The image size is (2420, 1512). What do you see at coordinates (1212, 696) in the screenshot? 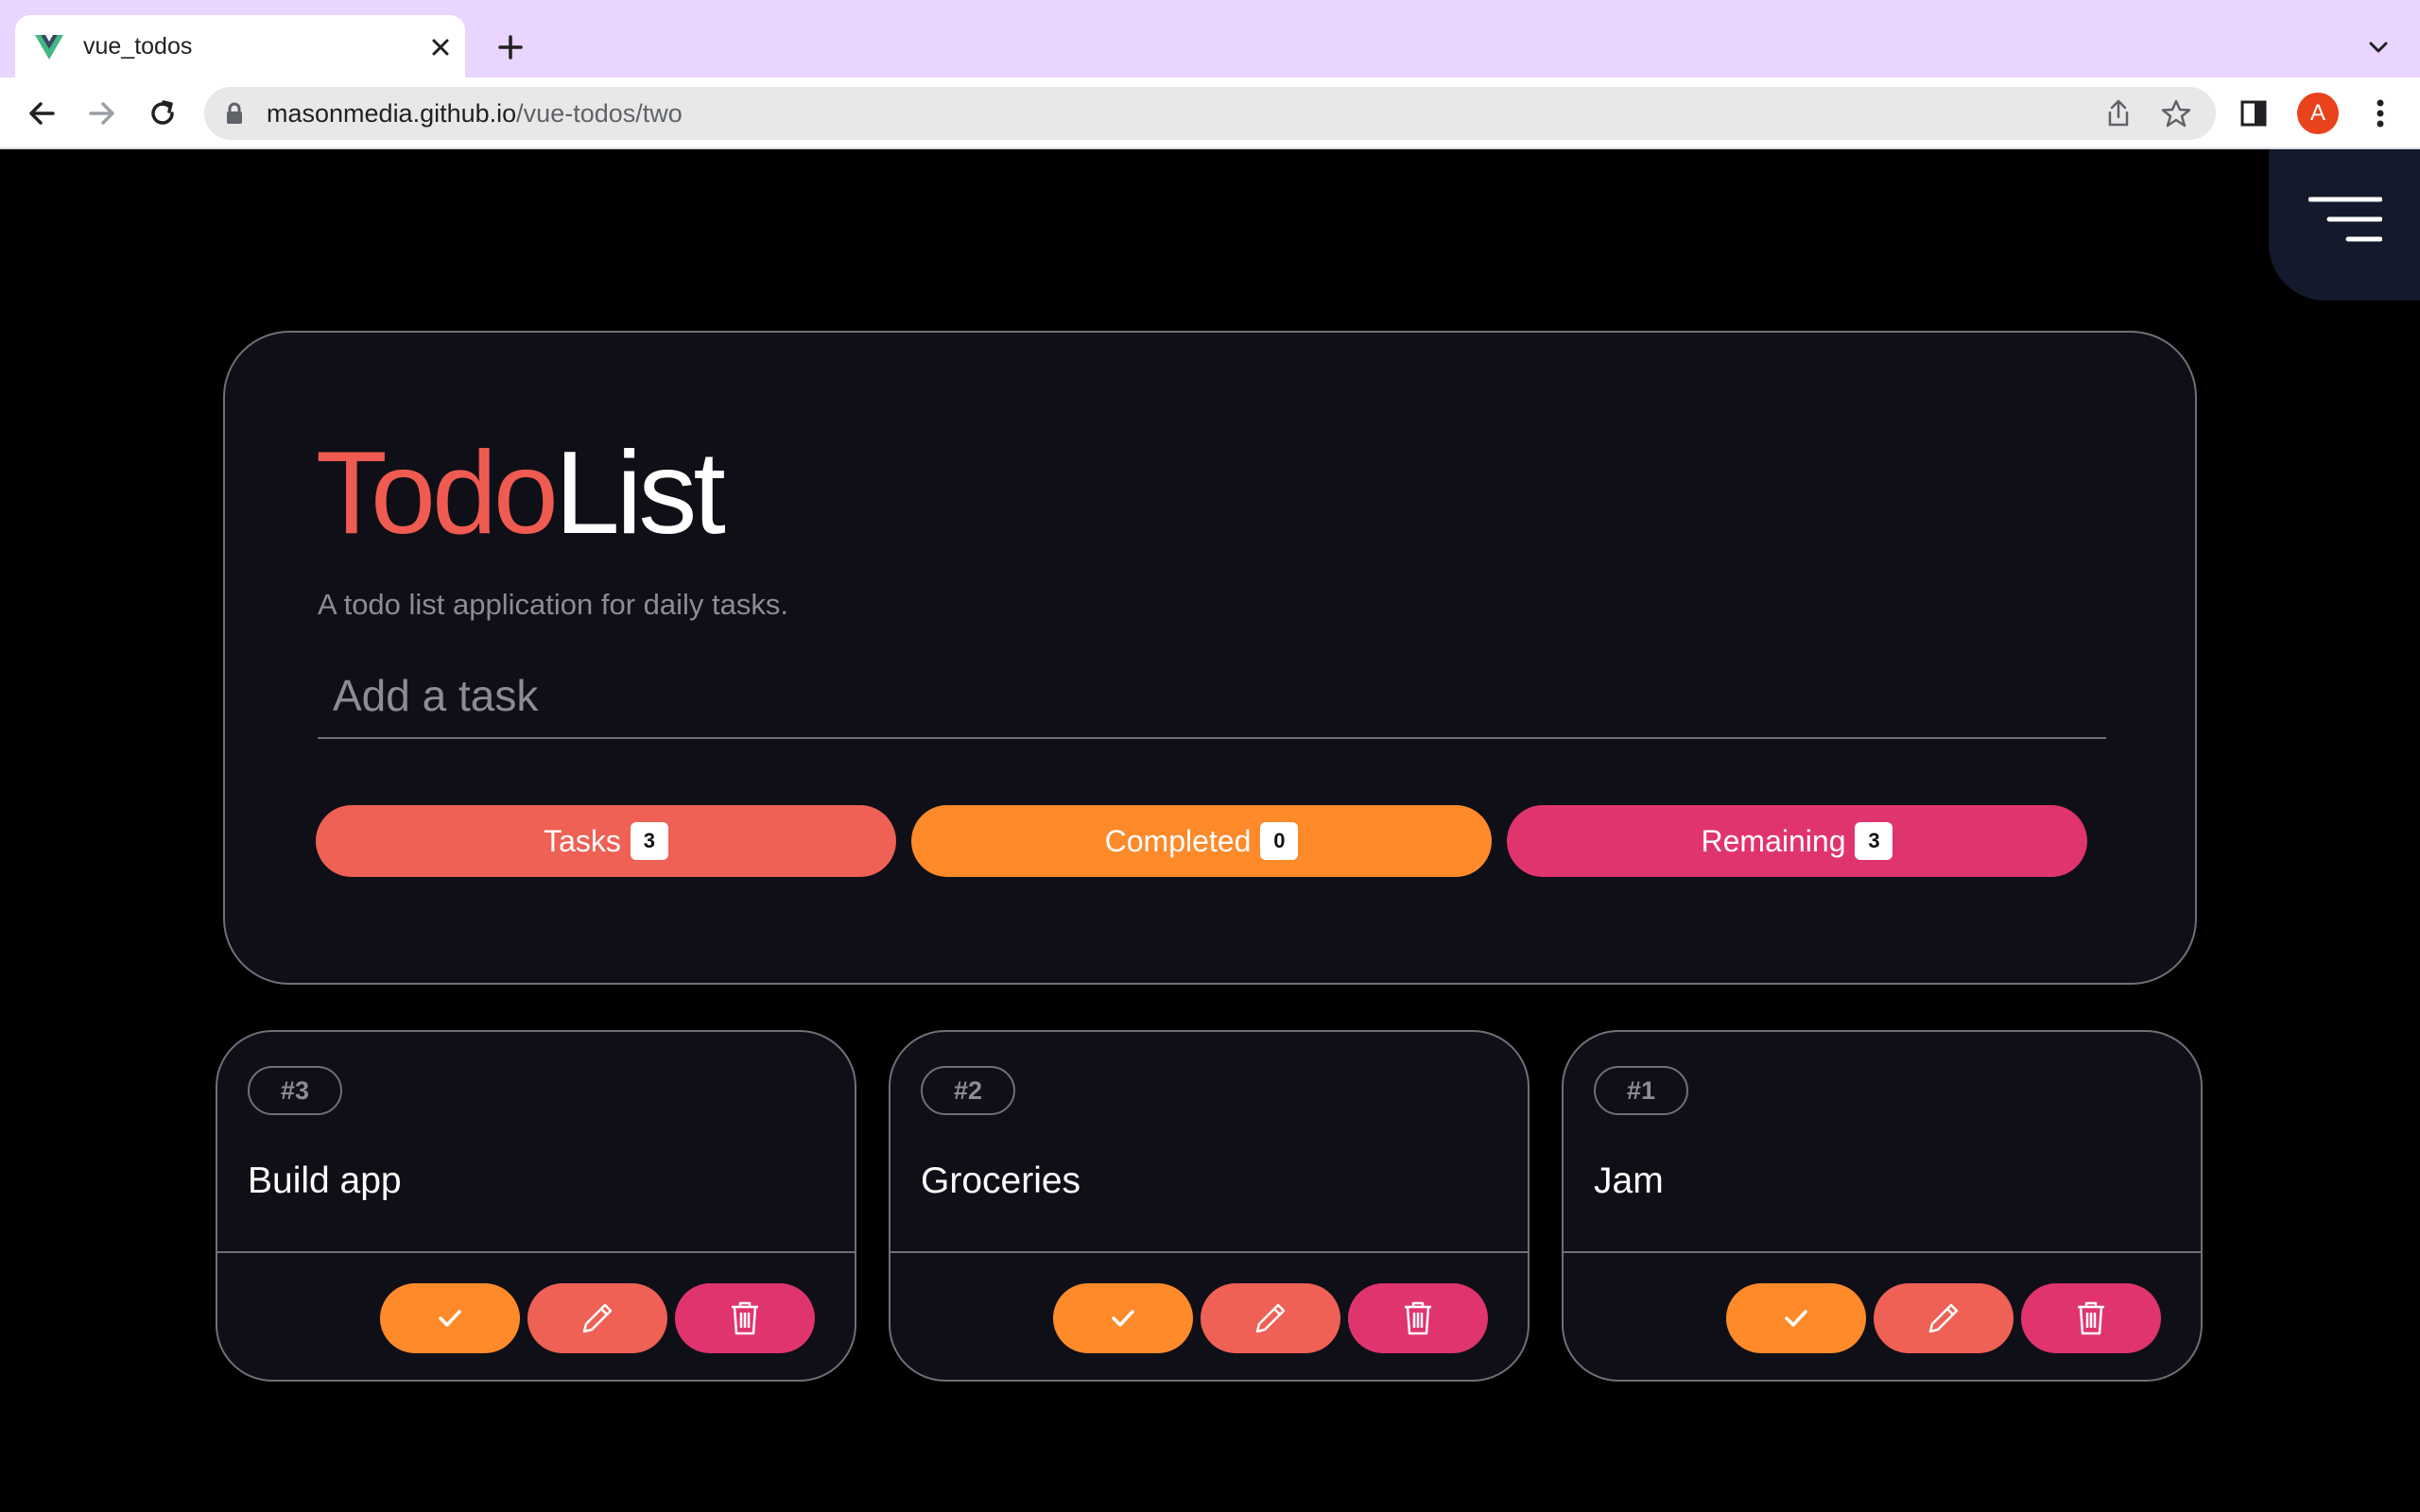
I see `add-task-input` at bounding box center [1212, 696].